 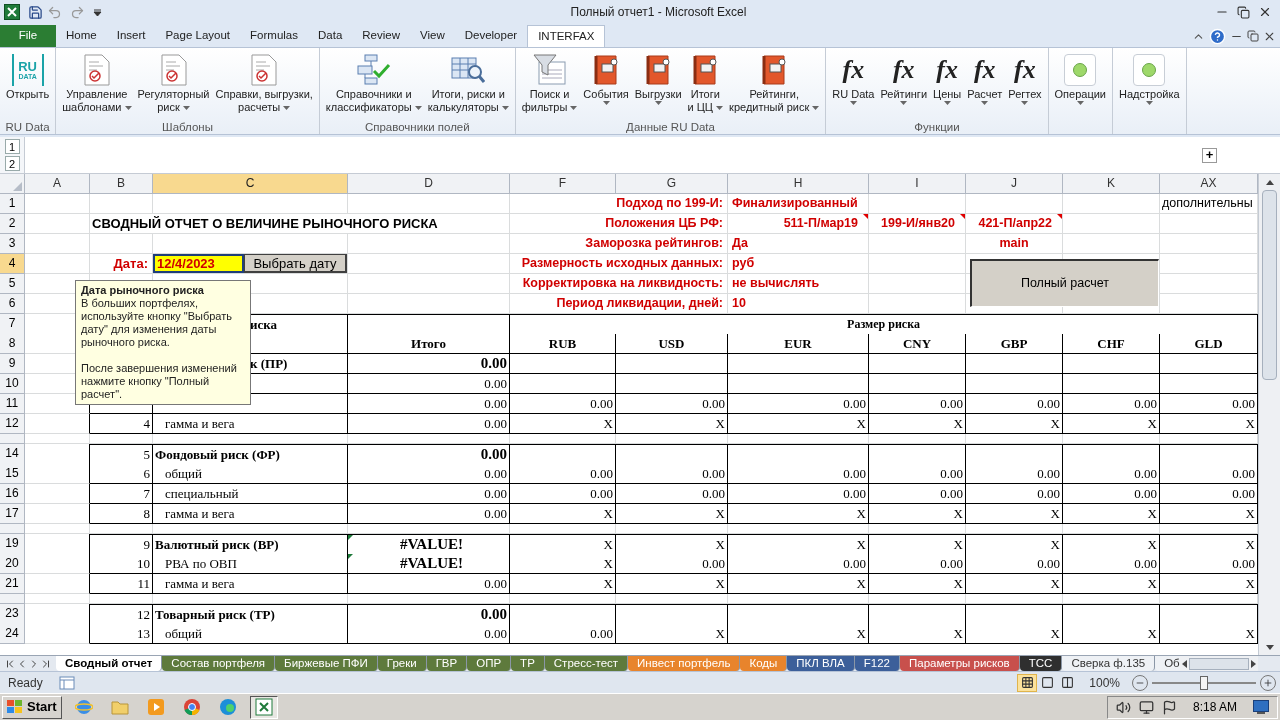 I want to click on sheet-tab: ТР, so click(x=528, y=663).